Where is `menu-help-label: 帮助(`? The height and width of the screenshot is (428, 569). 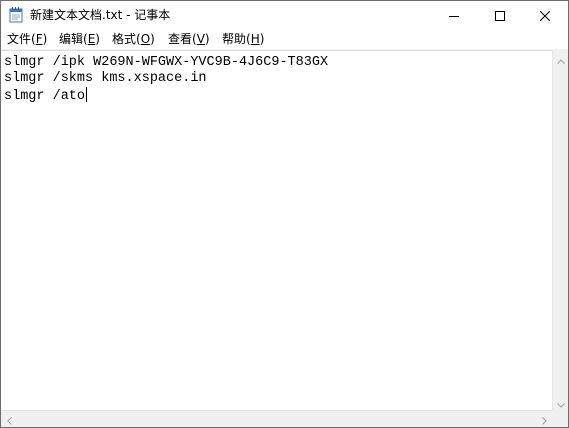
menu-help-label: 帮助( is located at coordinates (236, 39).